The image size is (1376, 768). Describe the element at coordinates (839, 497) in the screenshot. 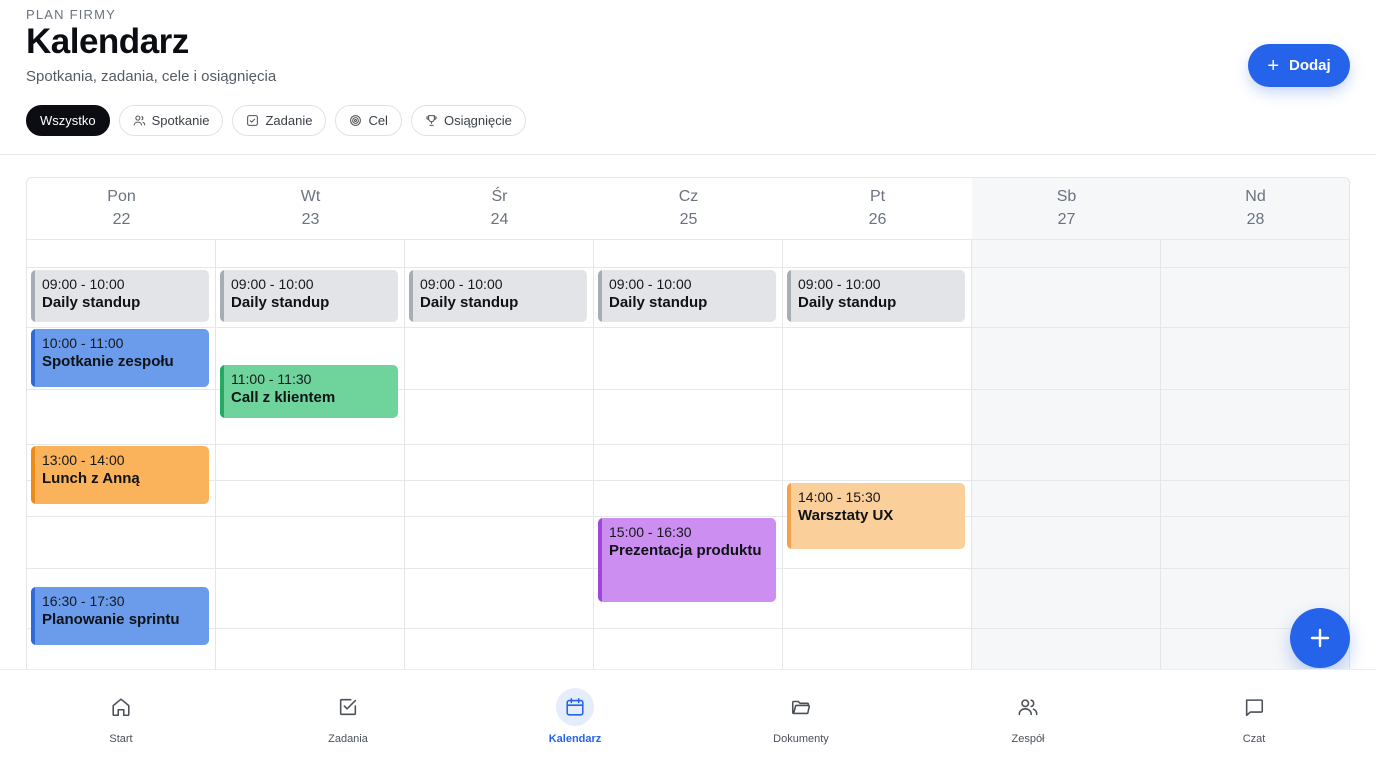

I see `event-time: 14:00 - 15:30` at that location.